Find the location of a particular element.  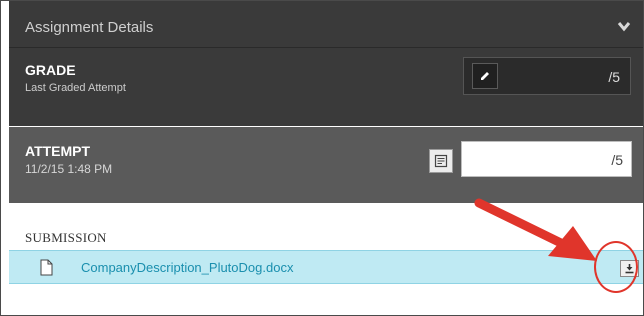

submission-file-link: CompanyDescription_PlutoDog.docx is located at coordinates (187, 267).